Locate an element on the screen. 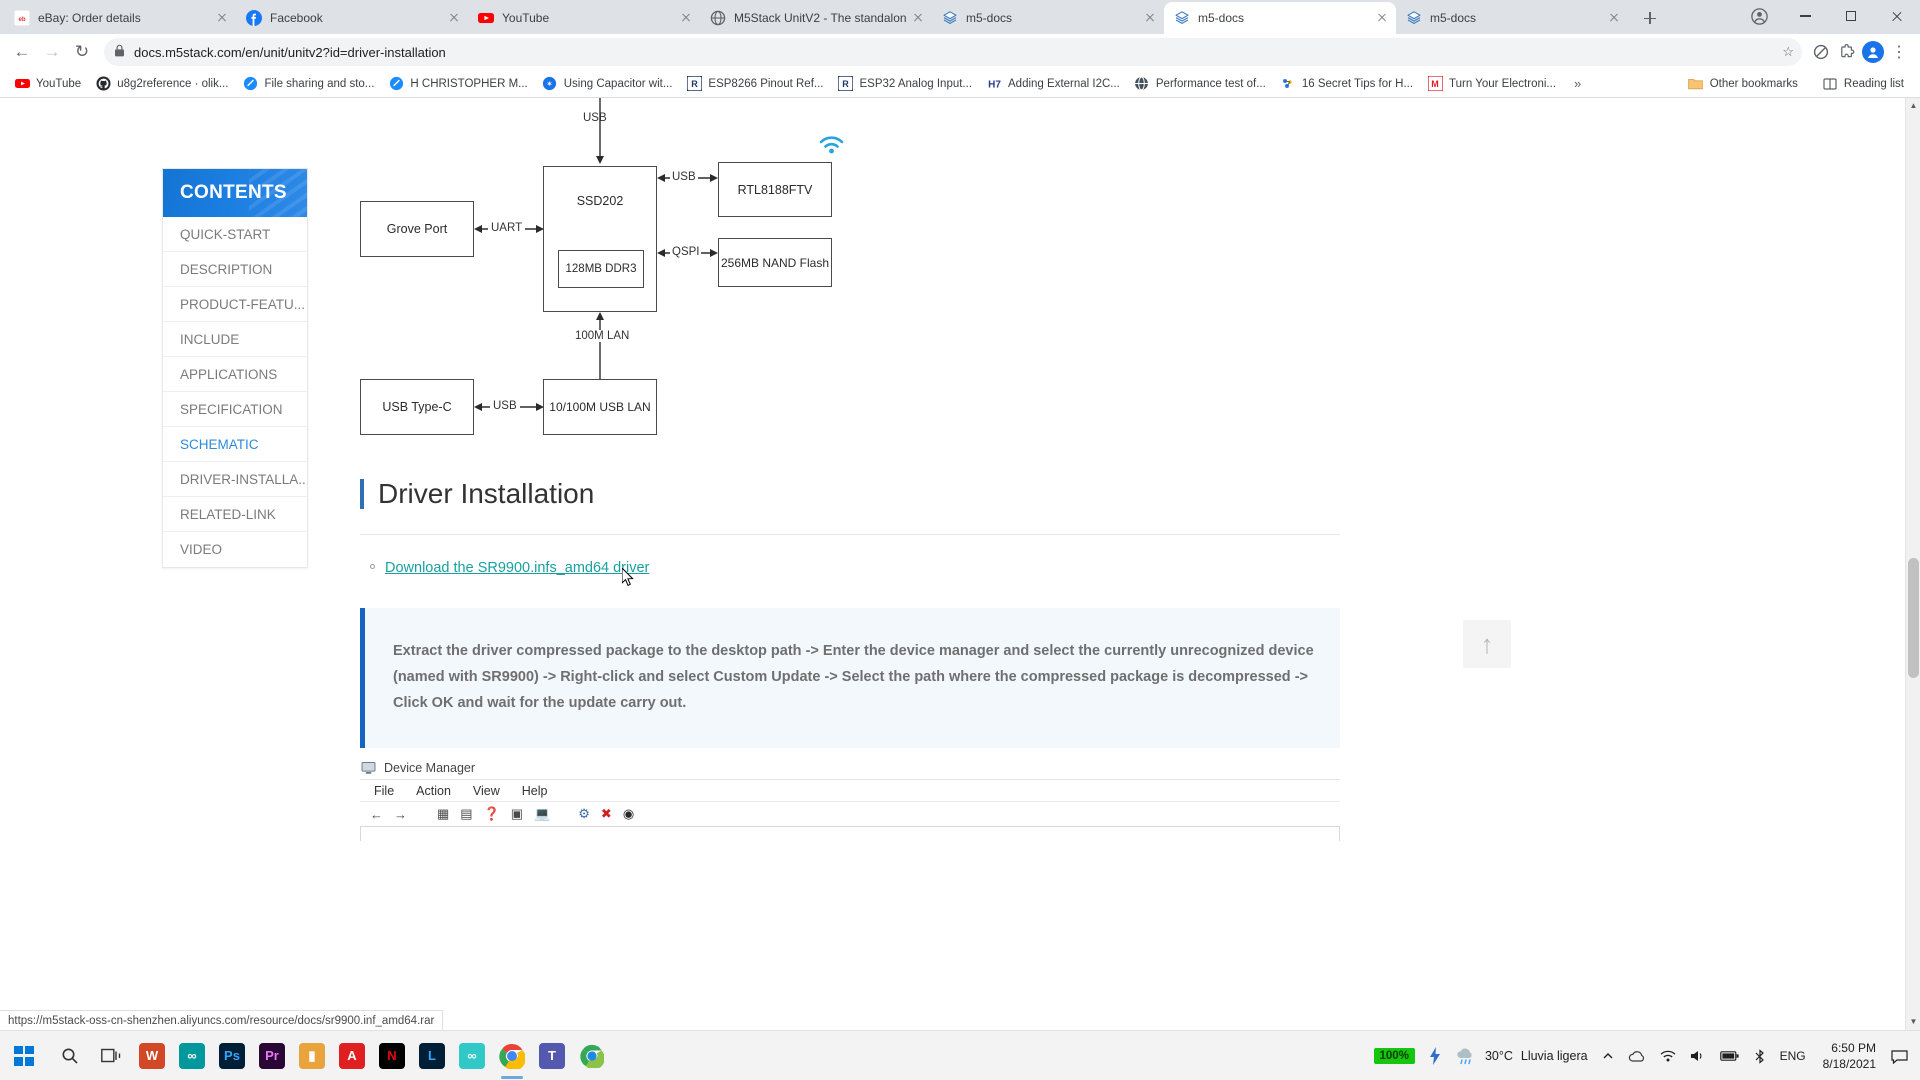  browser-tab: M5Stack UnitV2 - The standalon is located at coordinates (816, 18).